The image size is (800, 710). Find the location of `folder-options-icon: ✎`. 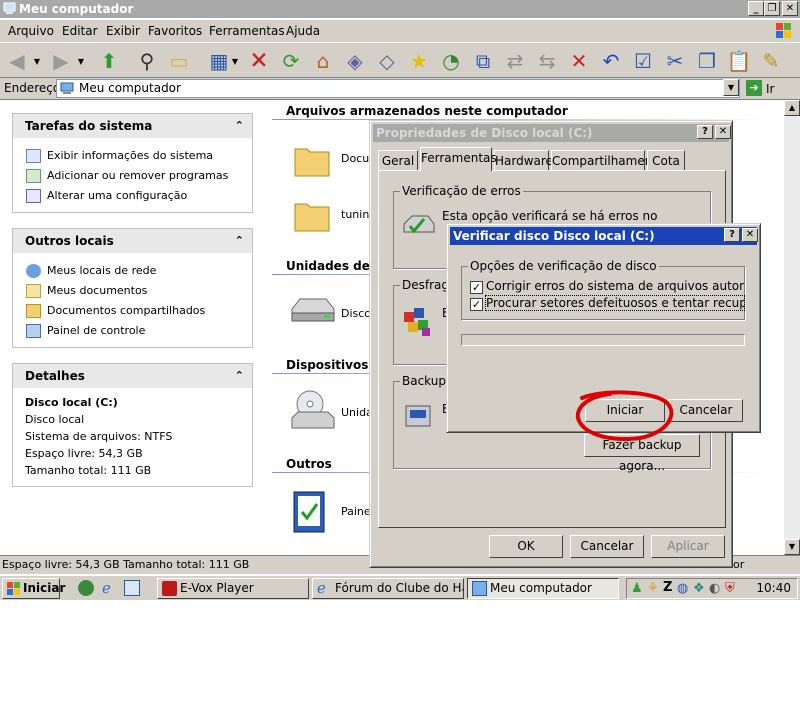

folder-options-icon: ✎ is located at coordinates (771, 61).